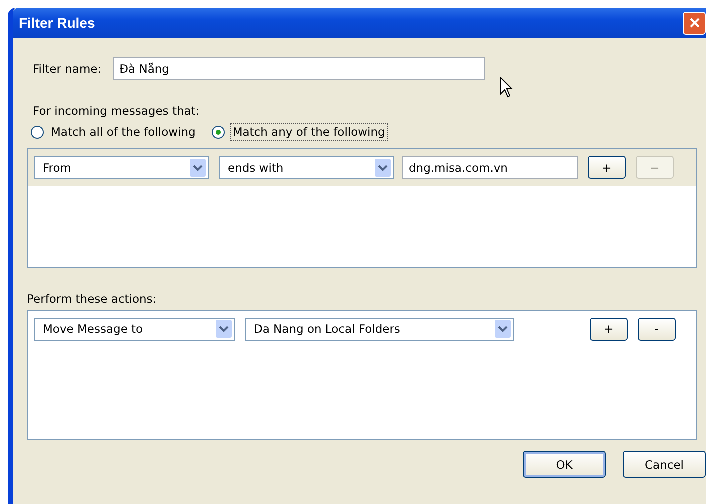 Image resolution: width=706 pixels, height=504 pixels. Describe the element at coordinates (92, 299) in the screenshot. I see `section-label: Perform these actions:` at that location.